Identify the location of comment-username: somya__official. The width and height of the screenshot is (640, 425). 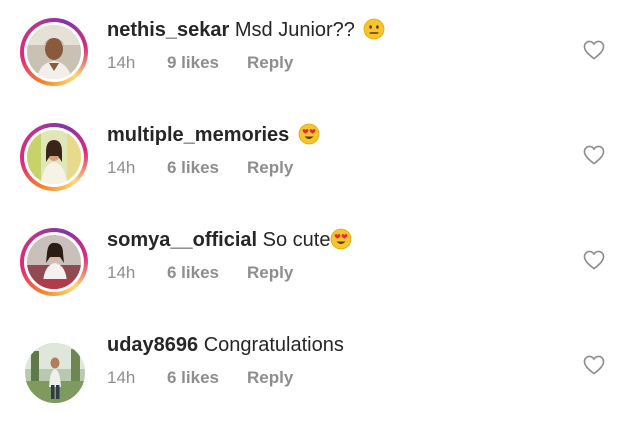
(182, 240).